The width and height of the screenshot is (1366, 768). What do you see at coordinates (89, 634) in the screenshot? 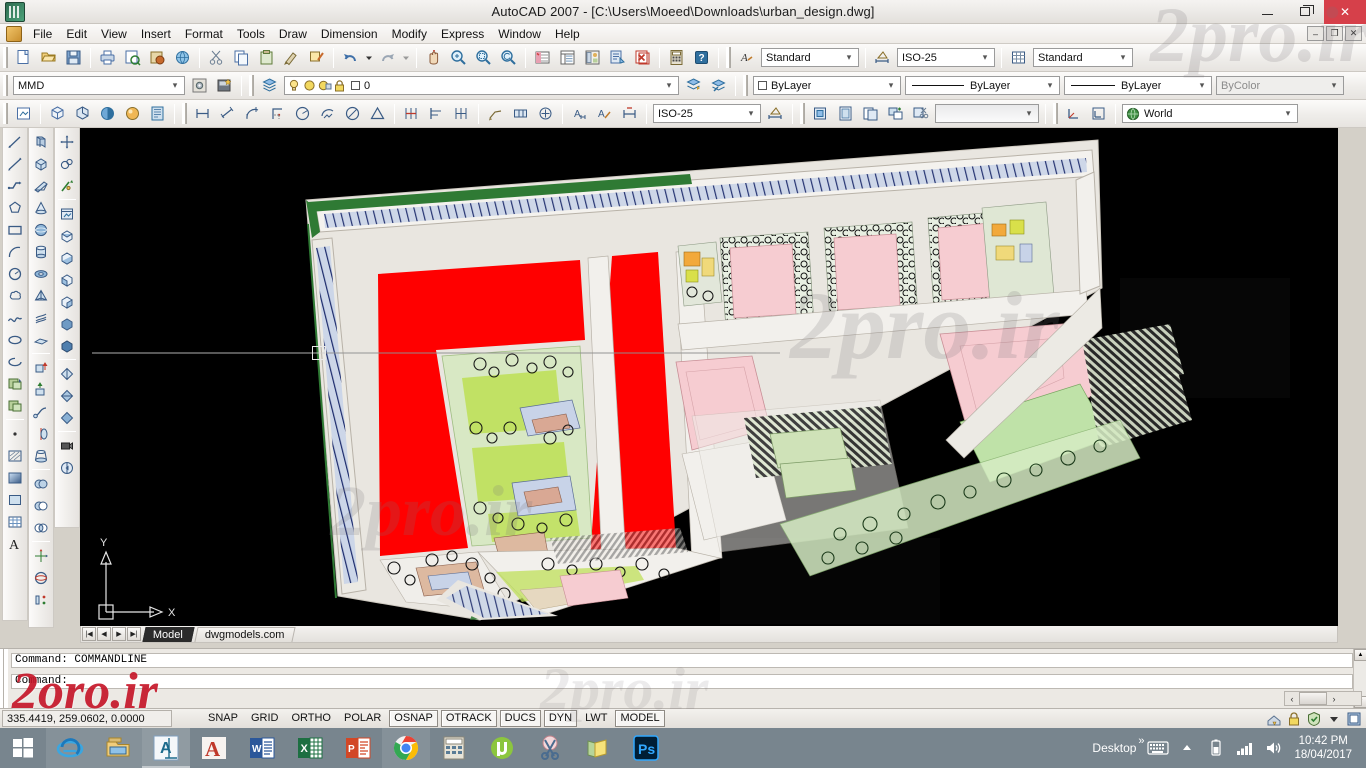
I see `first-tab-icon: |◀` at bounding box center [89, 634].